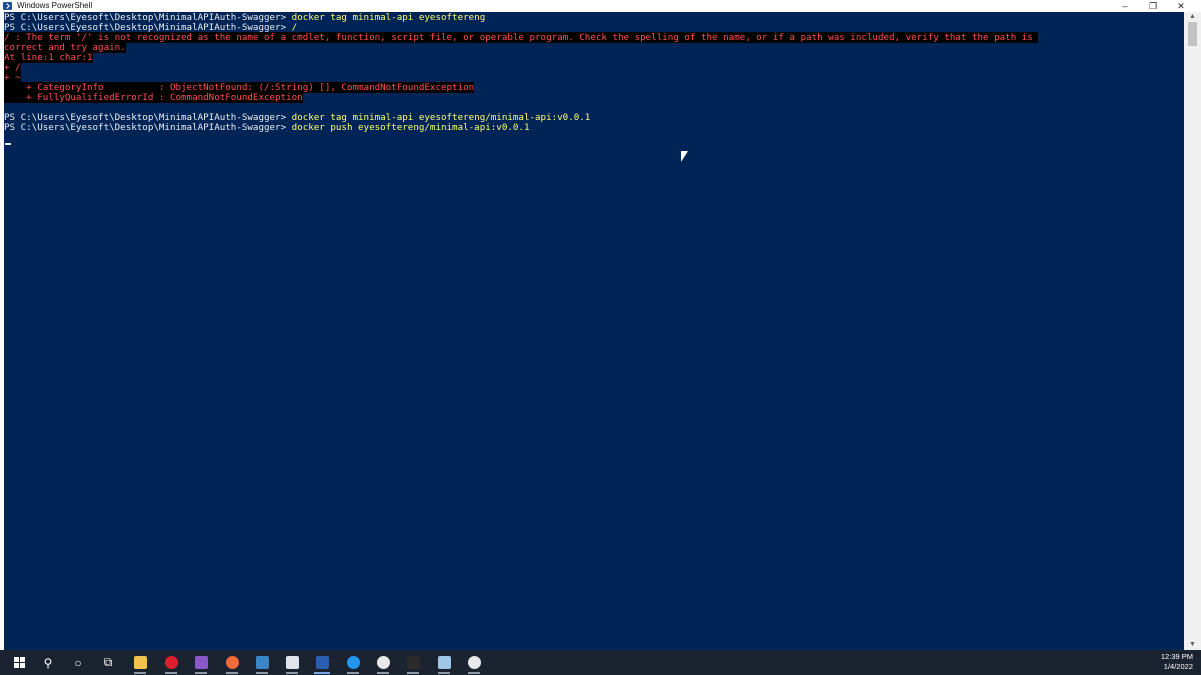  I want to click on clock-time: 12:39 PM, so click(1176, 656).